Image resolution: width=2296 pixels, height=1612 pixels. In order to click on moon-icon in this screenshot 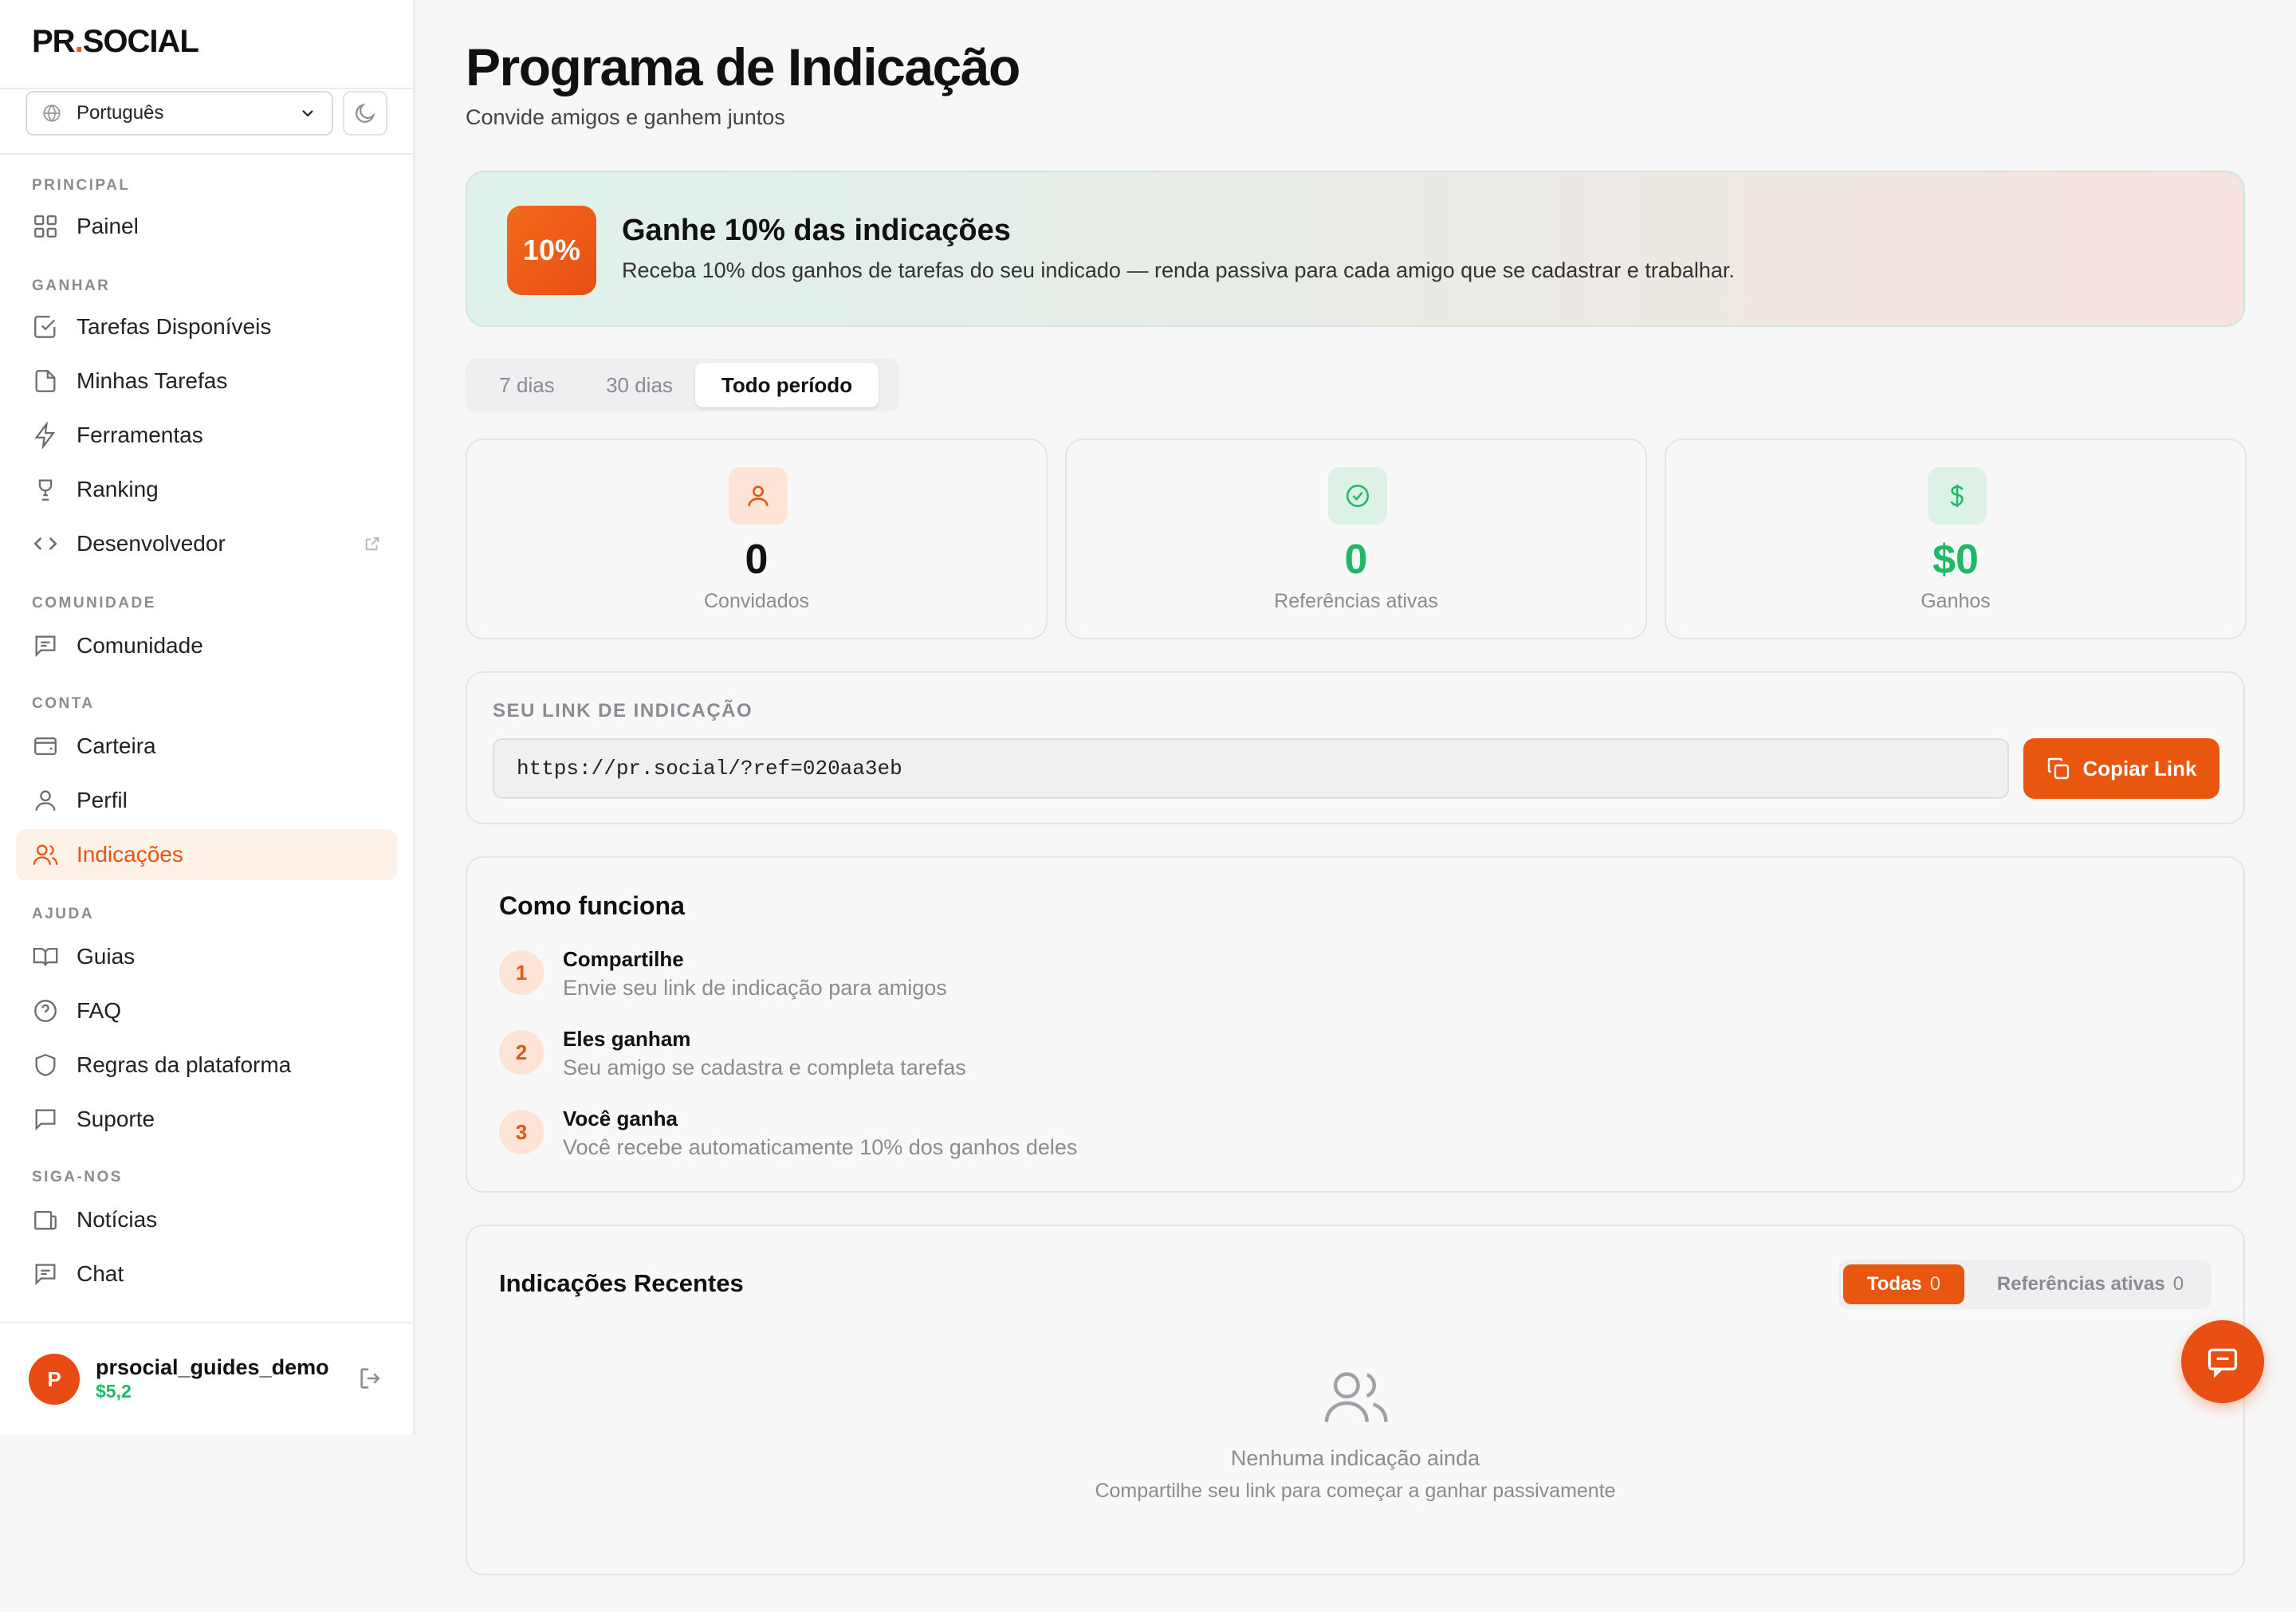, I will do `click(365, 113)`.